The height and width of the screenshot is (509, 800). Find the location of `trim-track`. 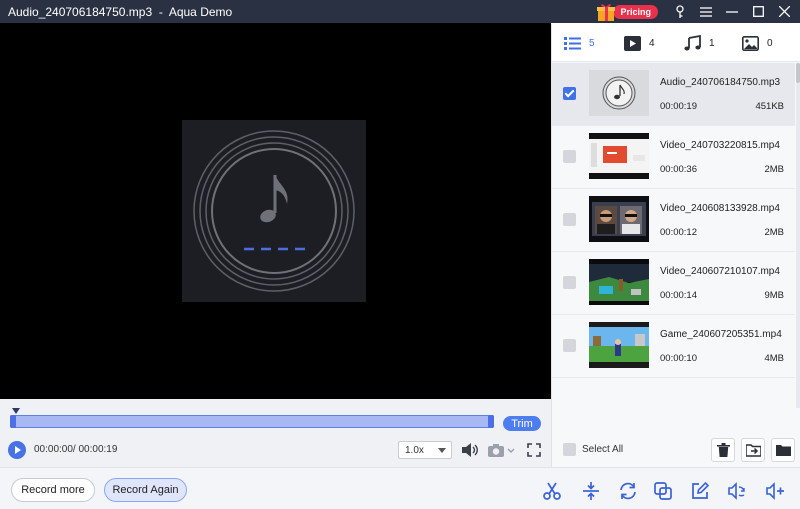

trim-track is located at coordinates (252, 421).